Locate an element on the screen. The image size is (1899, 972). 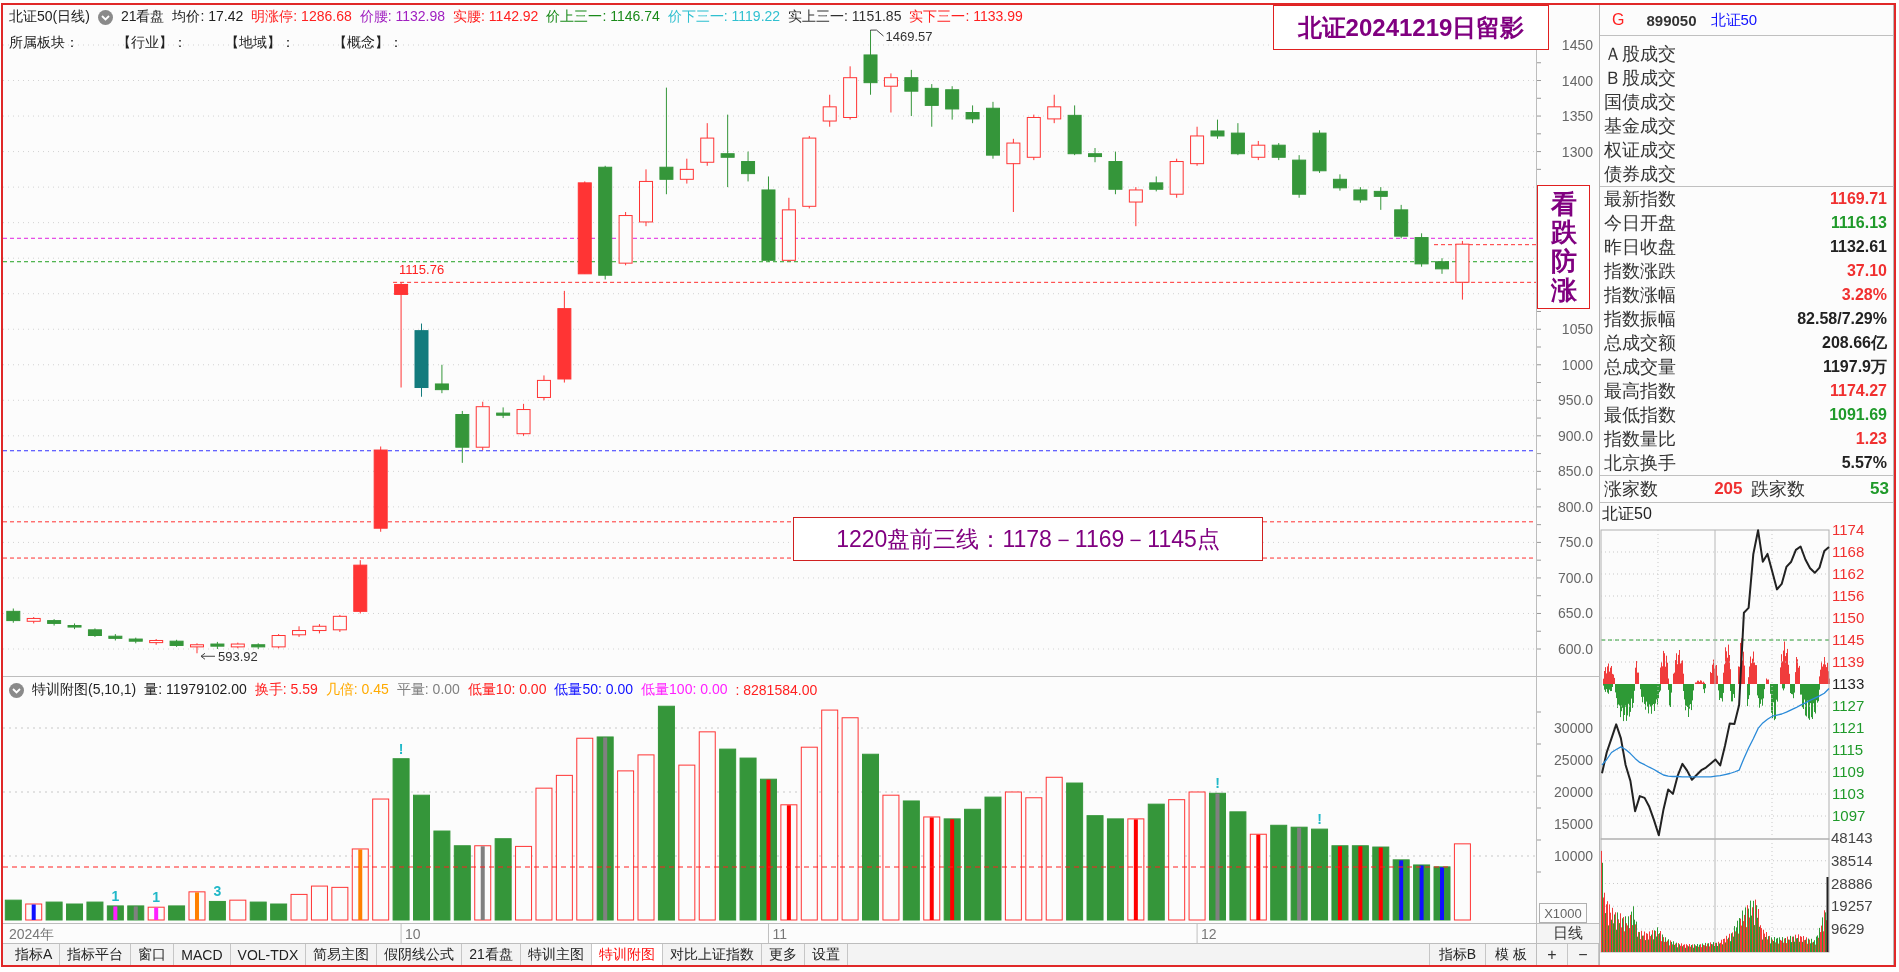
tab: 简易主图 is located at coordinates (342, 954).